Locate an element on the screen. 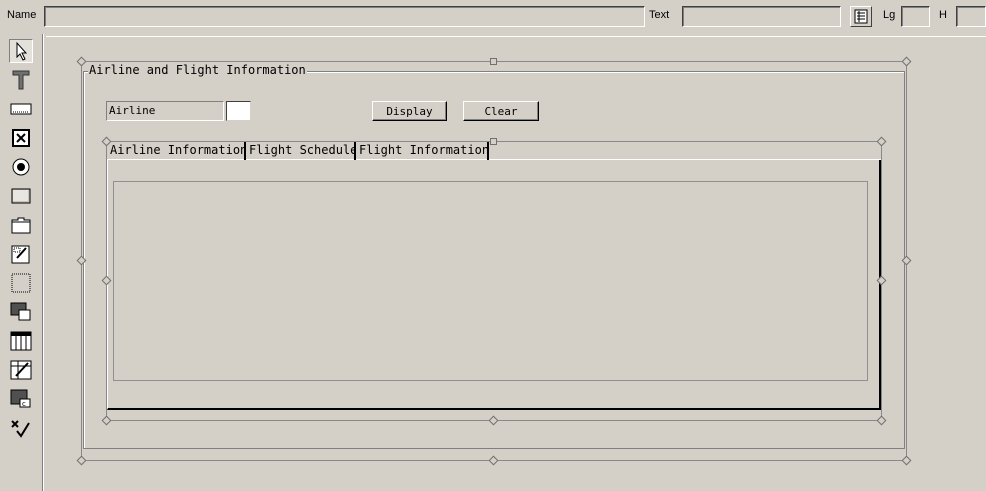 The width and height of the screenshot is (986, 491). lg-label: Lg is located at coordinates (889, 15).